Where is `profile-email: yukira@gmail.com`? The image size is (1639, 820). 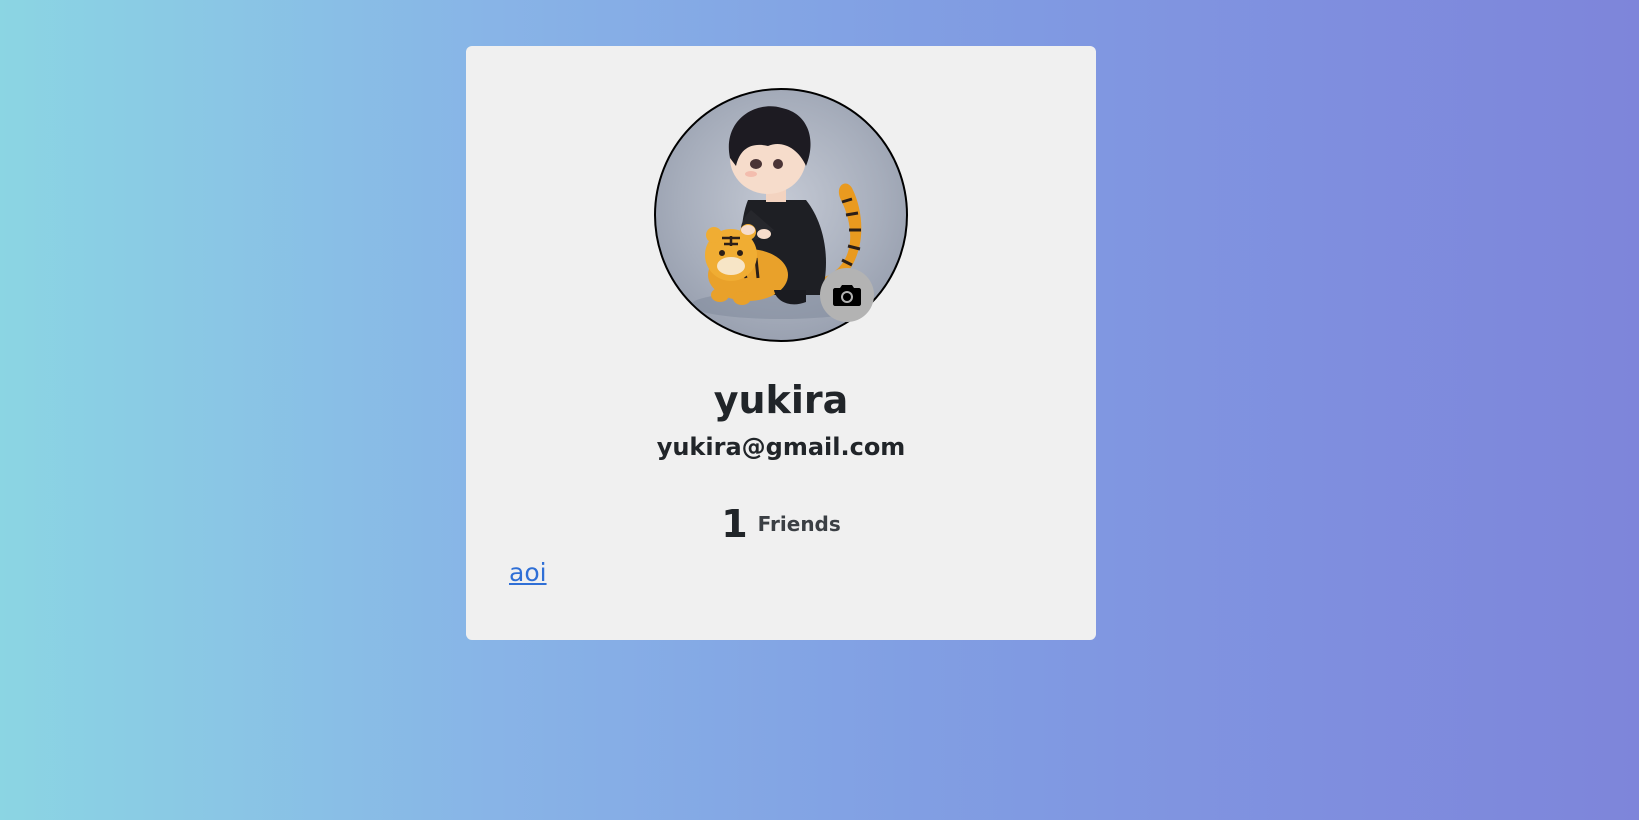
profile-email: yukira@gmail.com is located at coordinates (781, 447).